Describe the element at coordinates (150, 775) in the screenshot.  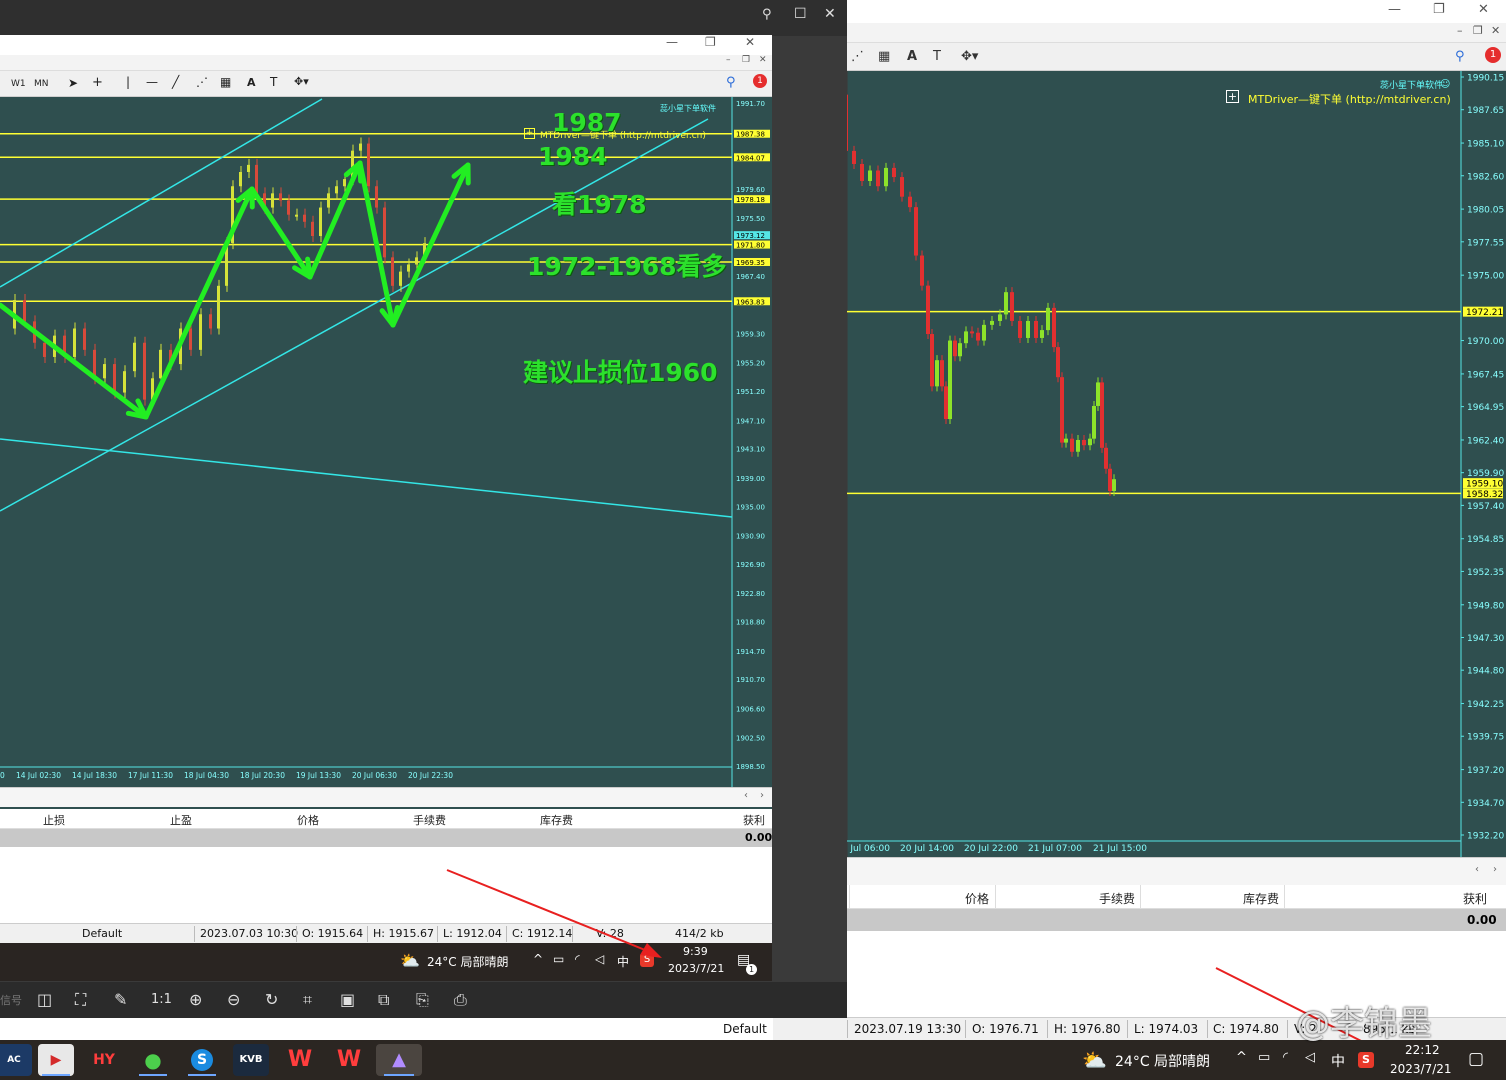
I see `time-tick-label: 17 Jul 11:30` at that location.